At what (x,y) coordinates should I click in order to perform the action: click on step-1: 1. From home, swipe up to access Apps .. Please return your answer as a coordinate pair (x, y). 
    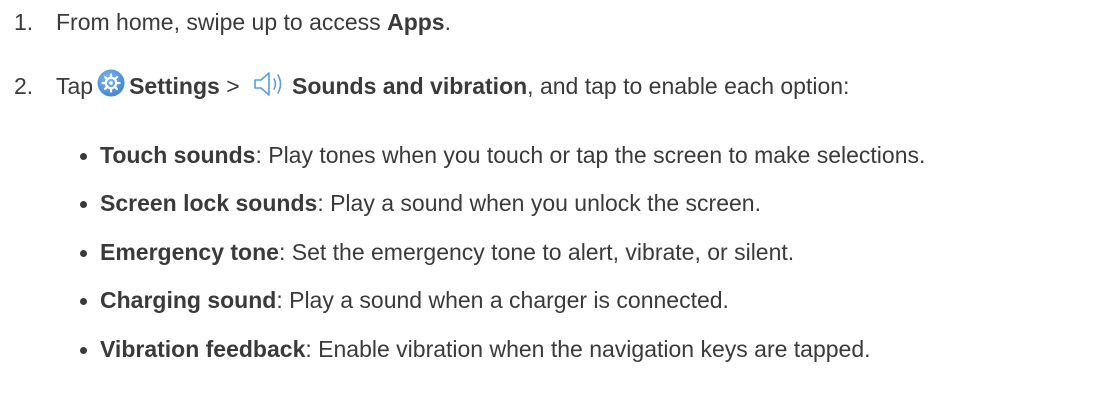
    Looking at the image, I should click on (232, 22).